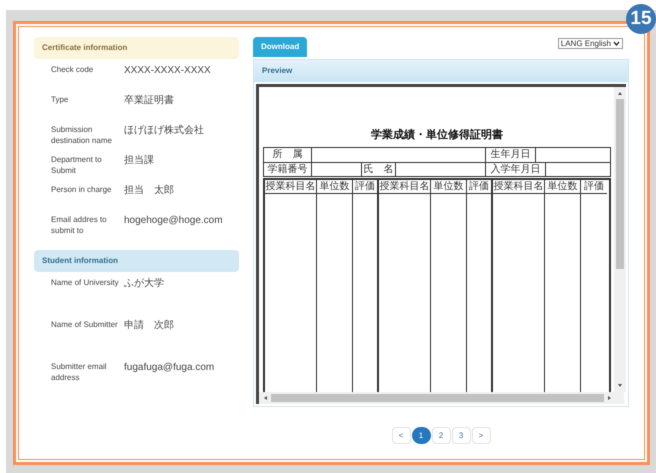  What do you see at coordinates (77, 165) in the screenshot?
I see `field-label: Department to Submit` at bounding box center [77, 165].